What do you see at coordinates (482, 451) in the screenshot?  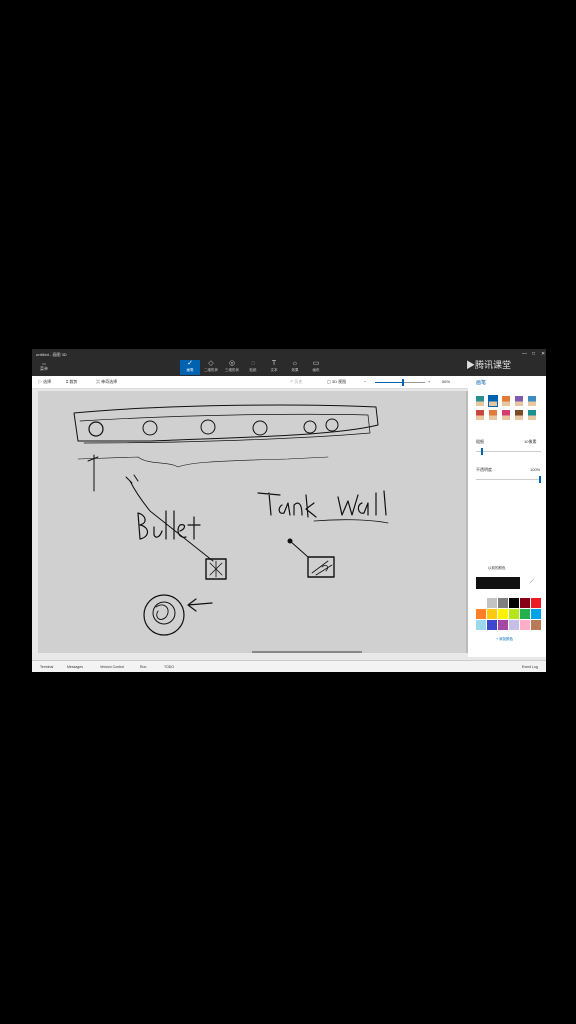 I see `thickness-slider-thumb` at bounding box center [482, 451].